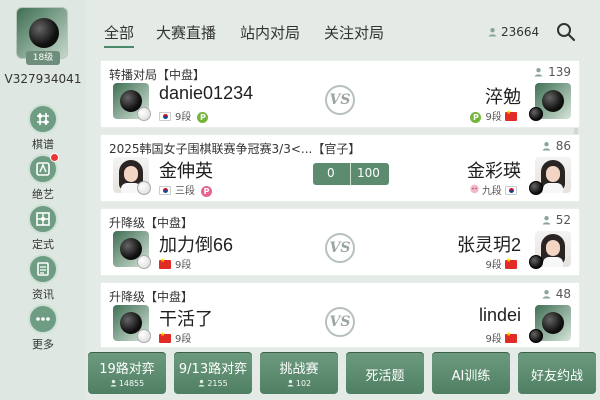  What do you see at coordinates (368, 173) in the screenshot?
I see `score-right: 100` at bounding box center [368, 173].